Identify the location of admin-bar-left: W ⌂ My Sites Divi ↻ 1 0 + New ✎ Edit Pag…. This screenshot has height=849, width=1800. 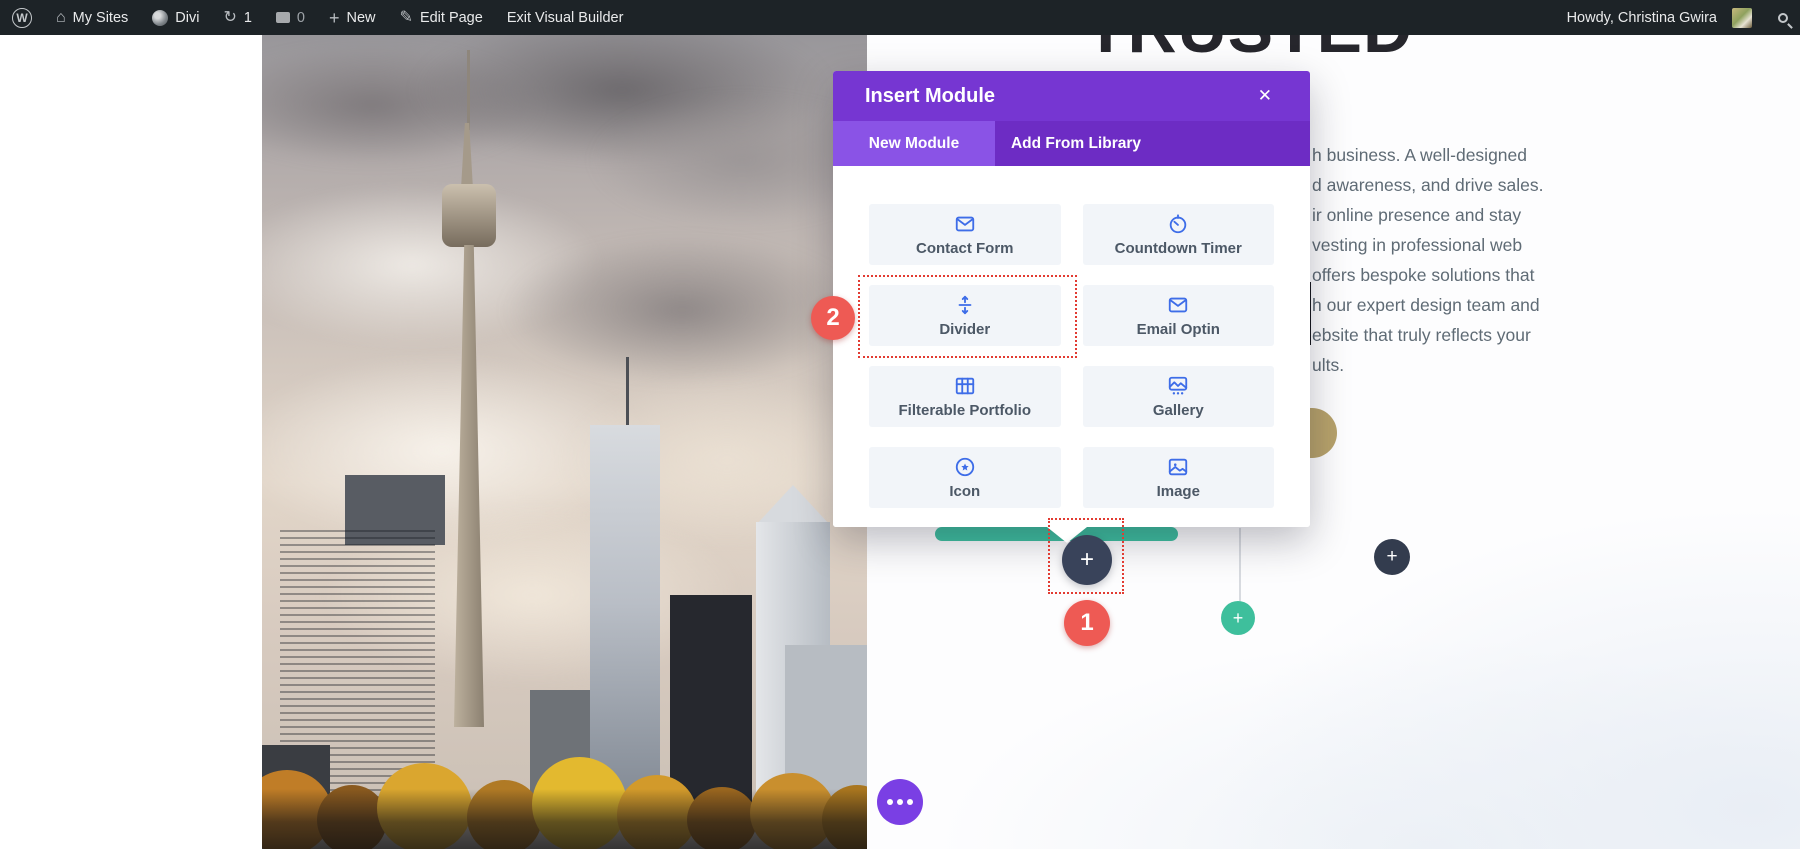
(317, 17).